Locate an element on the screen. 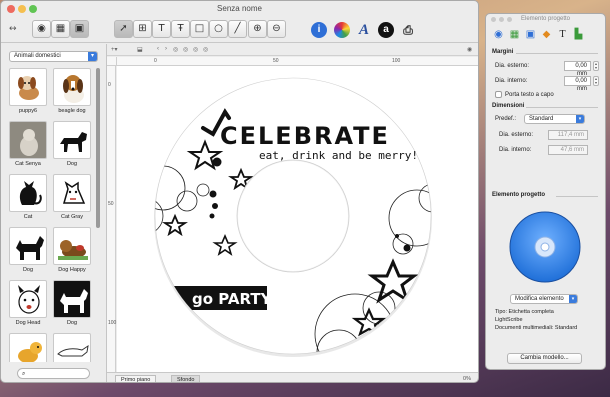 The height and width of the screenshot is (397, 610). image-tab-icon: ▣ is located at coordinates (530, 34).